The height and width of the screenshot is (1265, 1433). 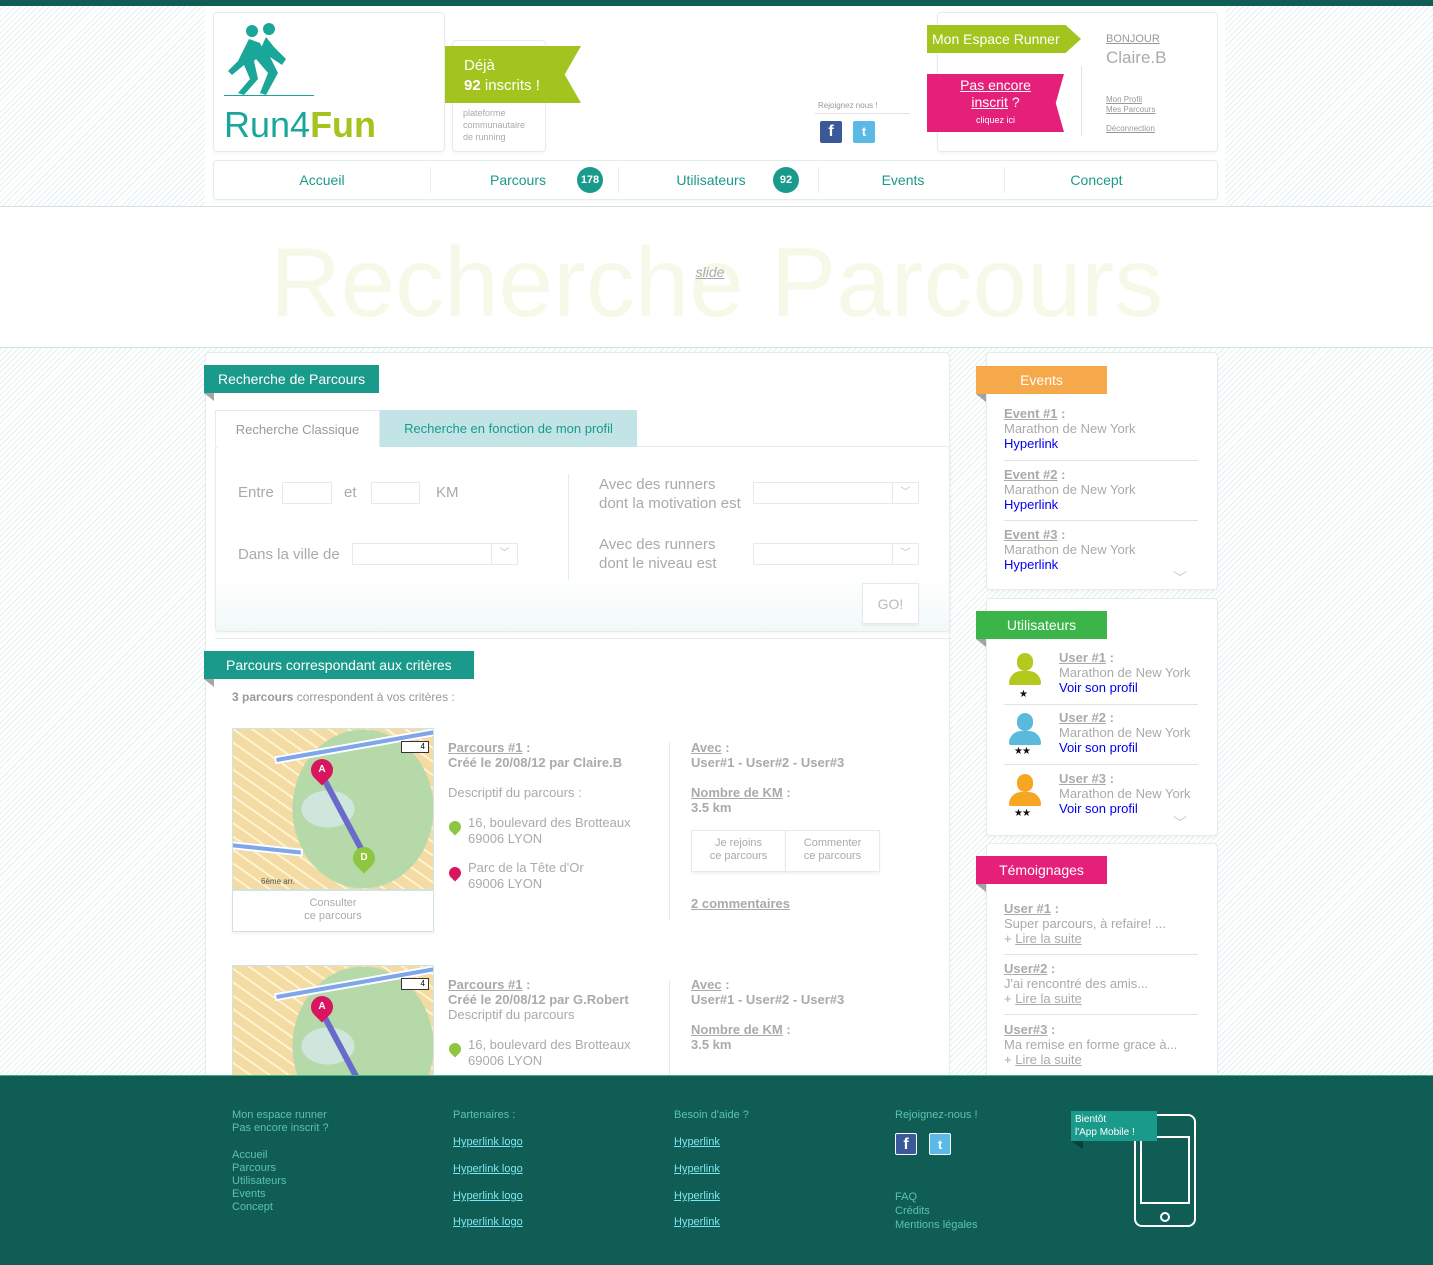 What do you see at coordinates (300, 125) in the screenshot?
I see `brand-wordmark: Run4Fun` at bounding box center [300, 125].